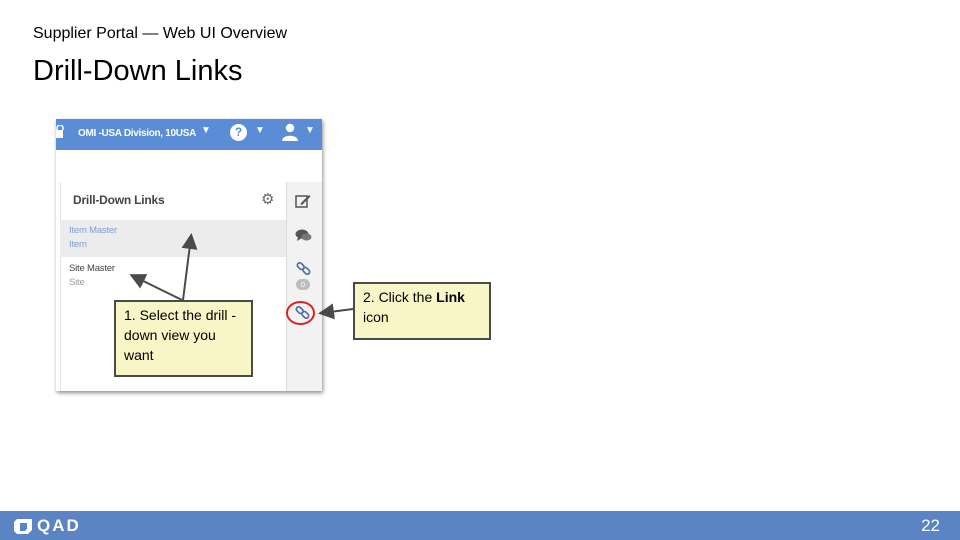 This screenshot has width=960, height=540. Describe the element at coordinates (183, 338) in the screenshot. I see `callout-select-view: 1. Select the drill -down view you want` at that location.